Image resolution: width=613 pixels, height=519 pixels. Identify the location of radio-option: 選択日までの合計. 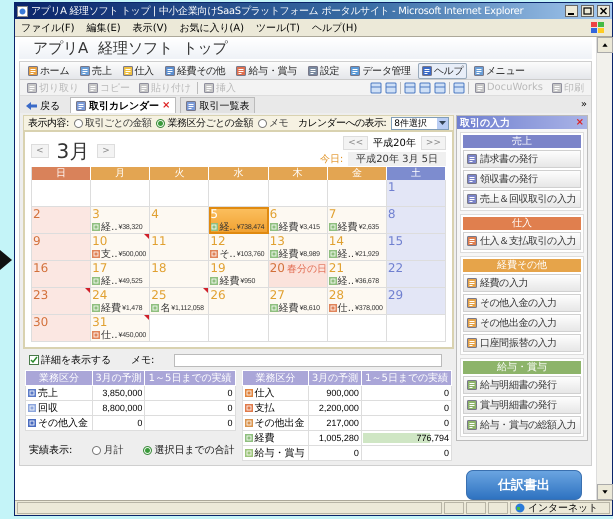
(188, 450).